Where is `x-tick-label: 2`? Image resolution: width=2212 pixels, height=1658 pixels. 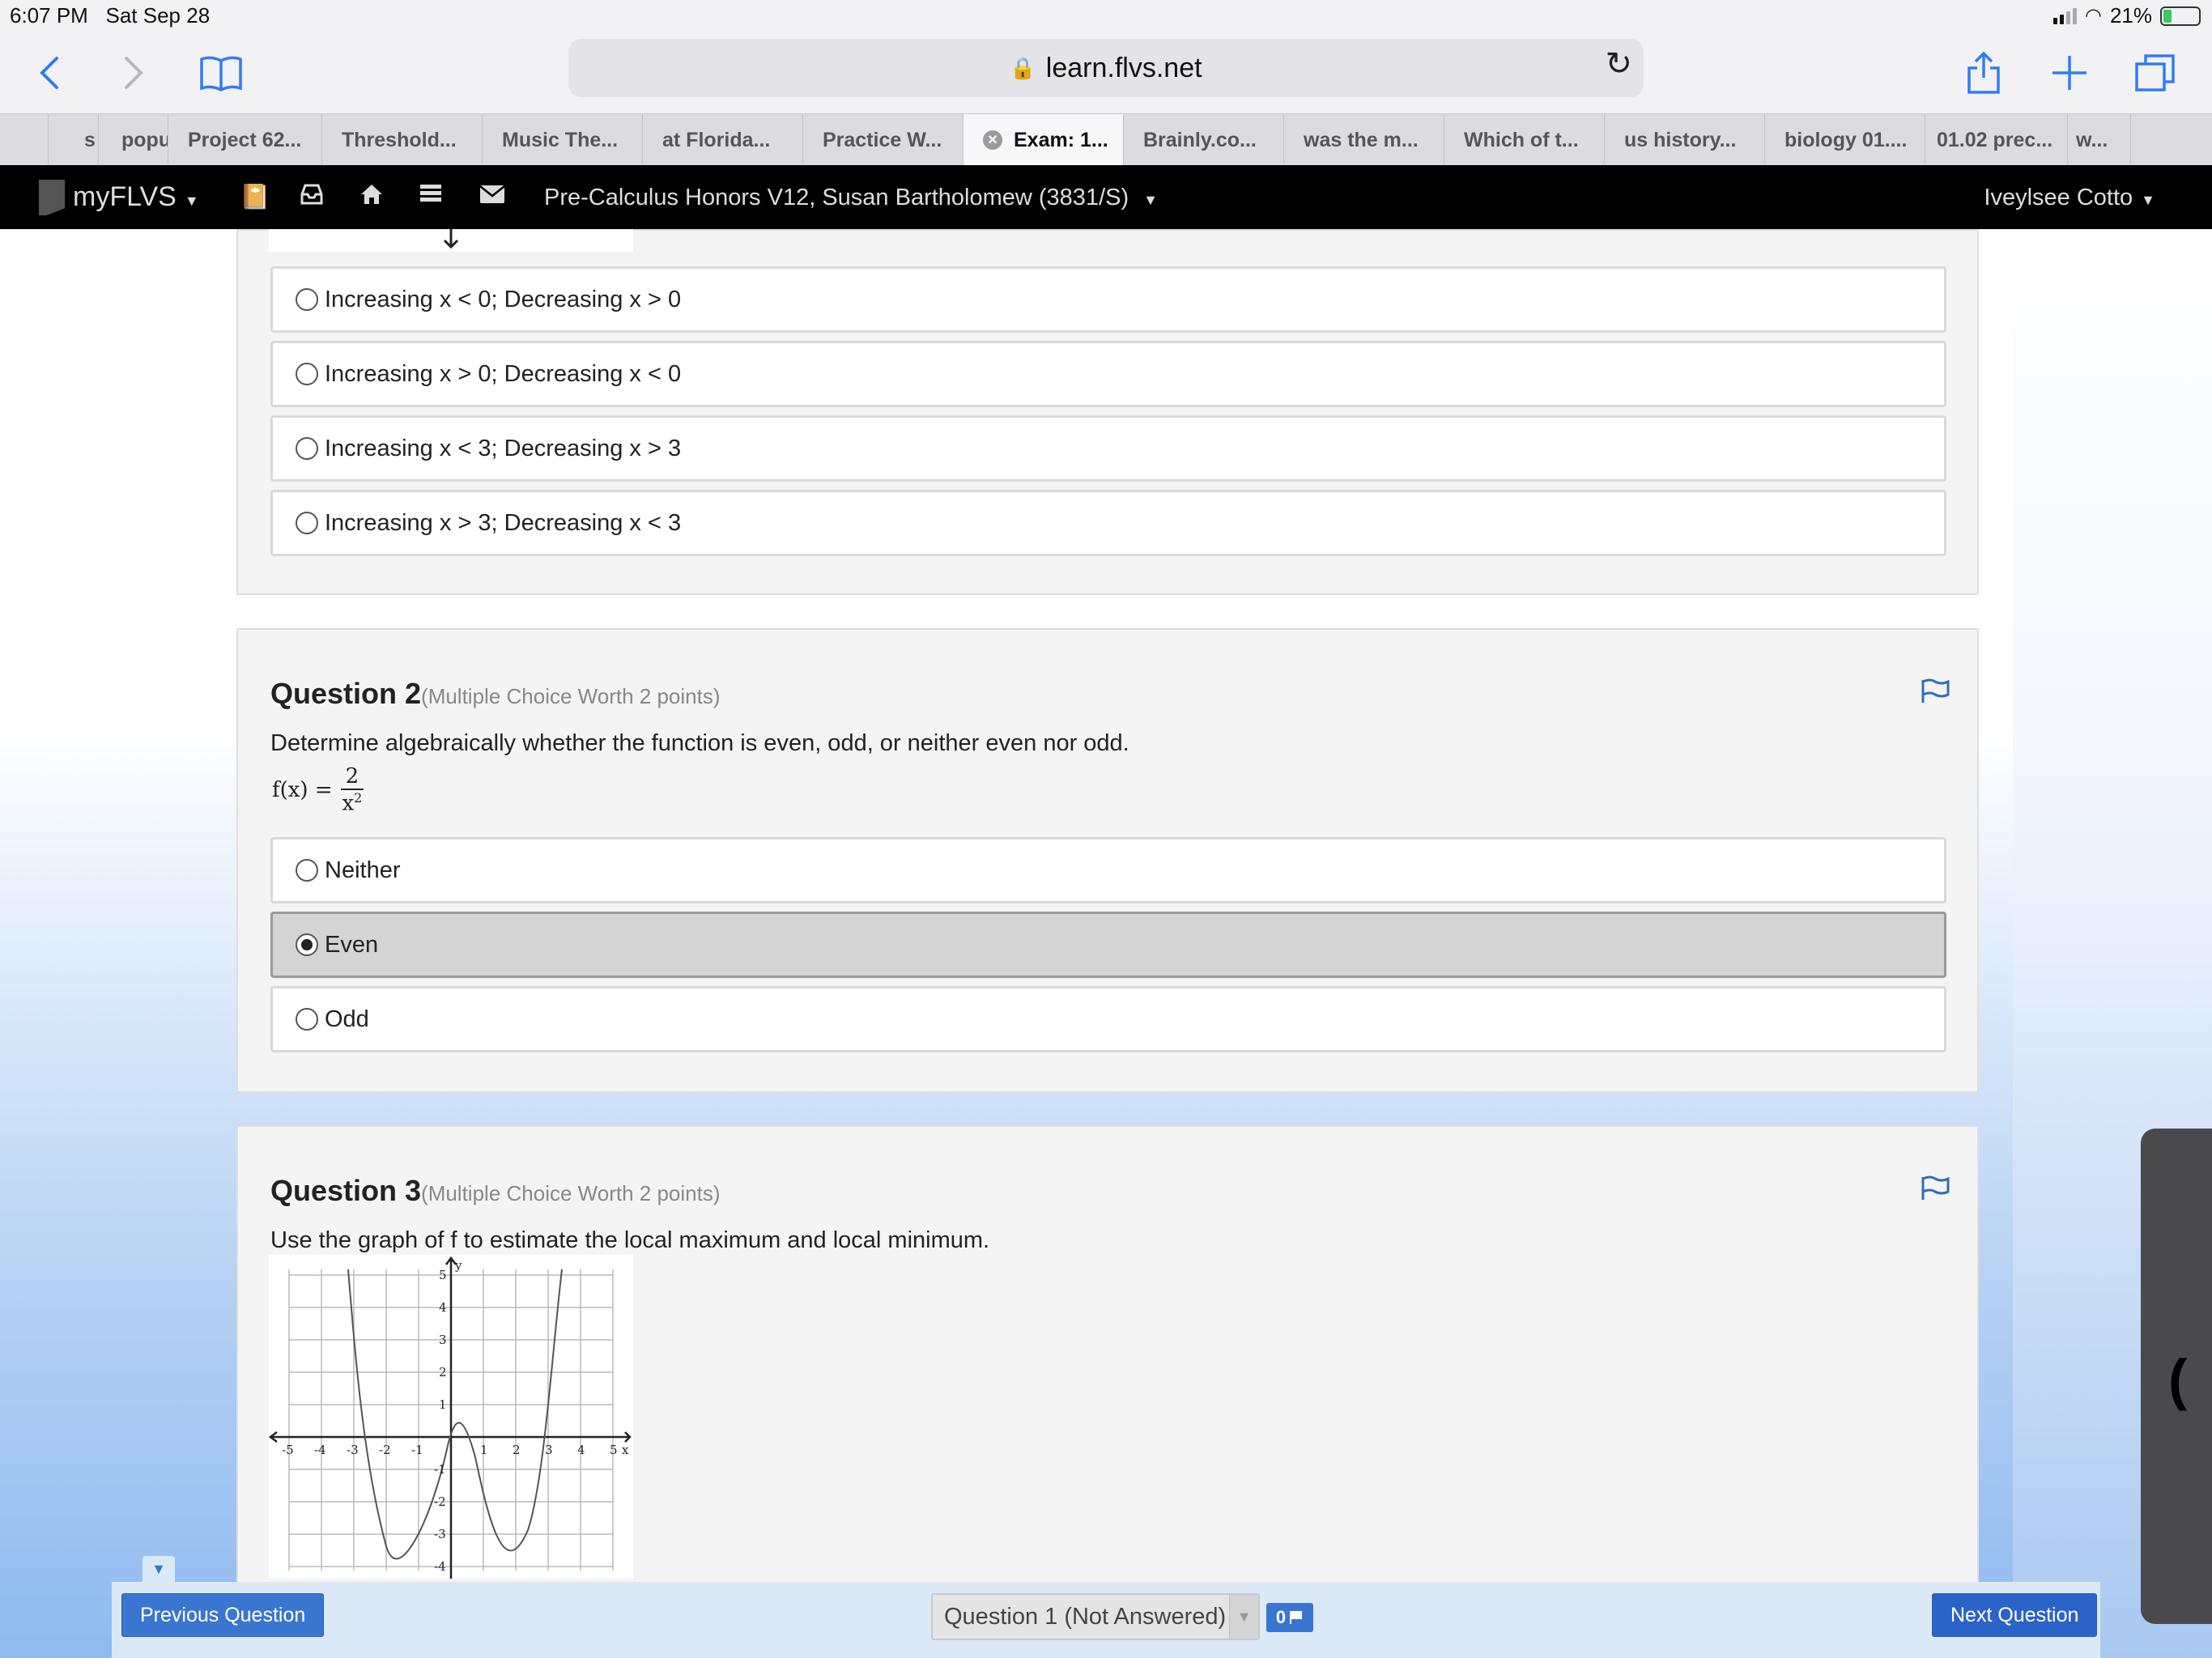
x-tick-label: 2 is located at coordinates (517, 1450).